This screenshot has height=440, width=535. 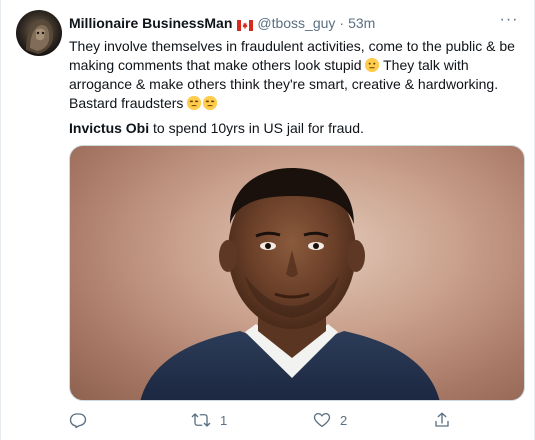 I want to click on more-options-icon: ···, so click(x=509, y=22).